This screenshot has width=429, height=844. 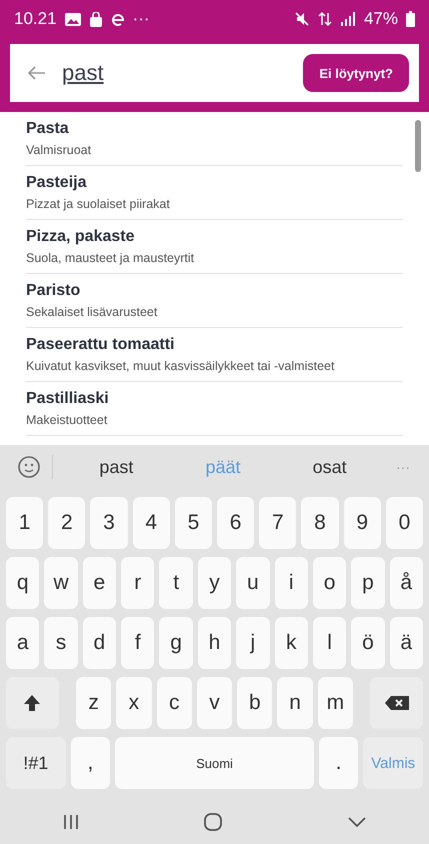 I want to click on keyboard-key: h, so click(x=215, y=643).